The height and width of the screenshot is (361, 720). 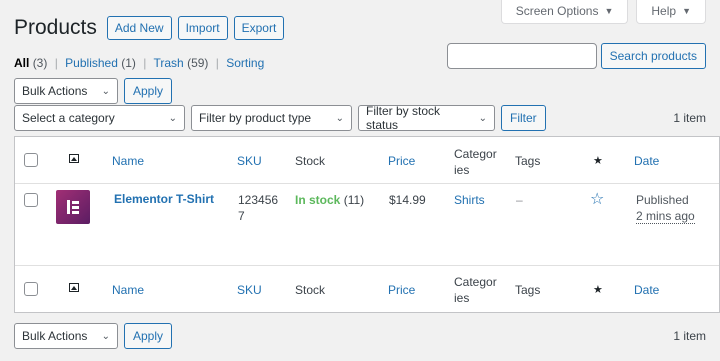 I want to click on category-filter-select: Select a category ⌄, so click(x=99, y=118).